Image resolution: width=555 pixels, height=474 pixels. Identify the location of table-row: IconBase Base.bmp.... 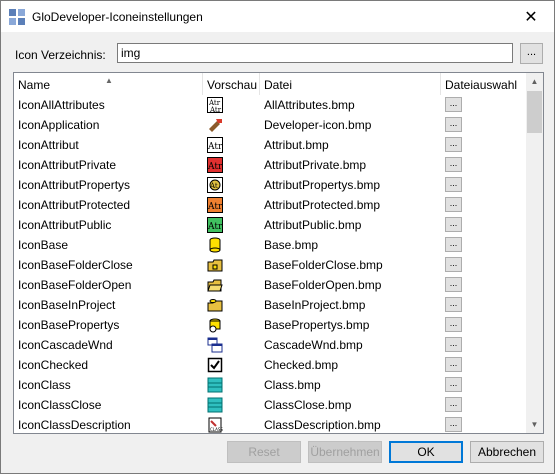
(270, 245).